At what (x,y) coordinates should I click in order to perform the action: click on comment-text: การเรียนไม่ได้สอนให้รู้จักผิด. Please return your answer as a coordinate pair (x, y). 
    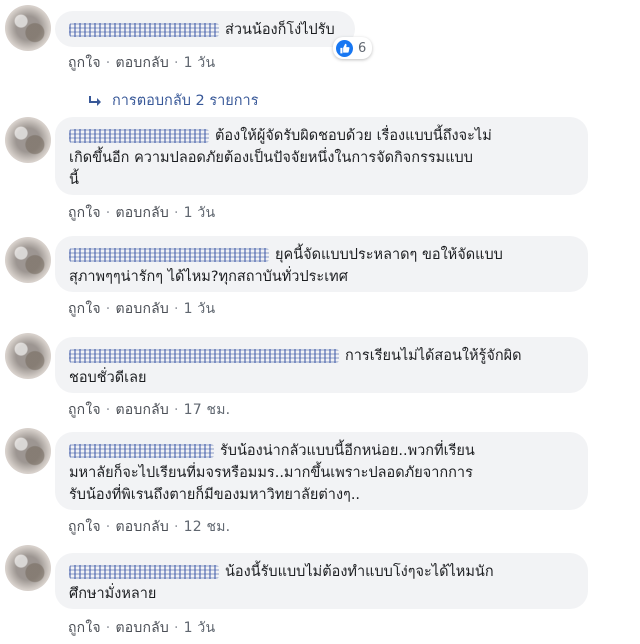
    Looking at the image, I should click on (433, 356).